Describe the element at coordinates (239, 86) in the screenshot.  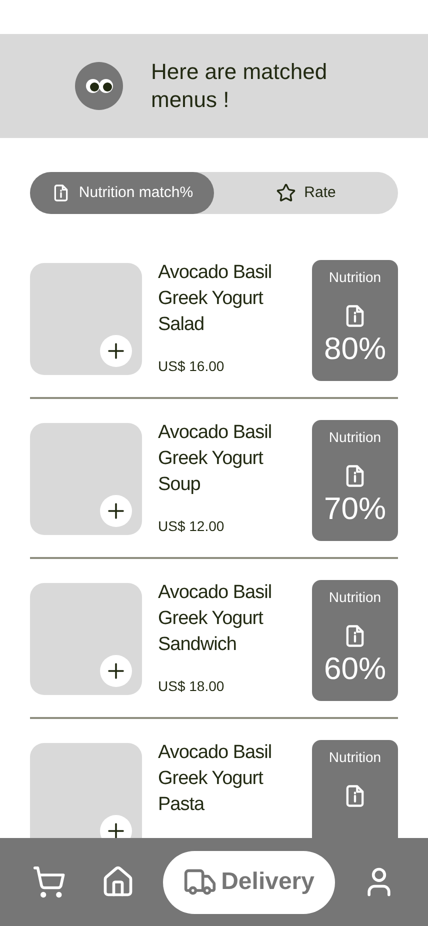
I see `banner-message: Here are matched menus !` at that location.